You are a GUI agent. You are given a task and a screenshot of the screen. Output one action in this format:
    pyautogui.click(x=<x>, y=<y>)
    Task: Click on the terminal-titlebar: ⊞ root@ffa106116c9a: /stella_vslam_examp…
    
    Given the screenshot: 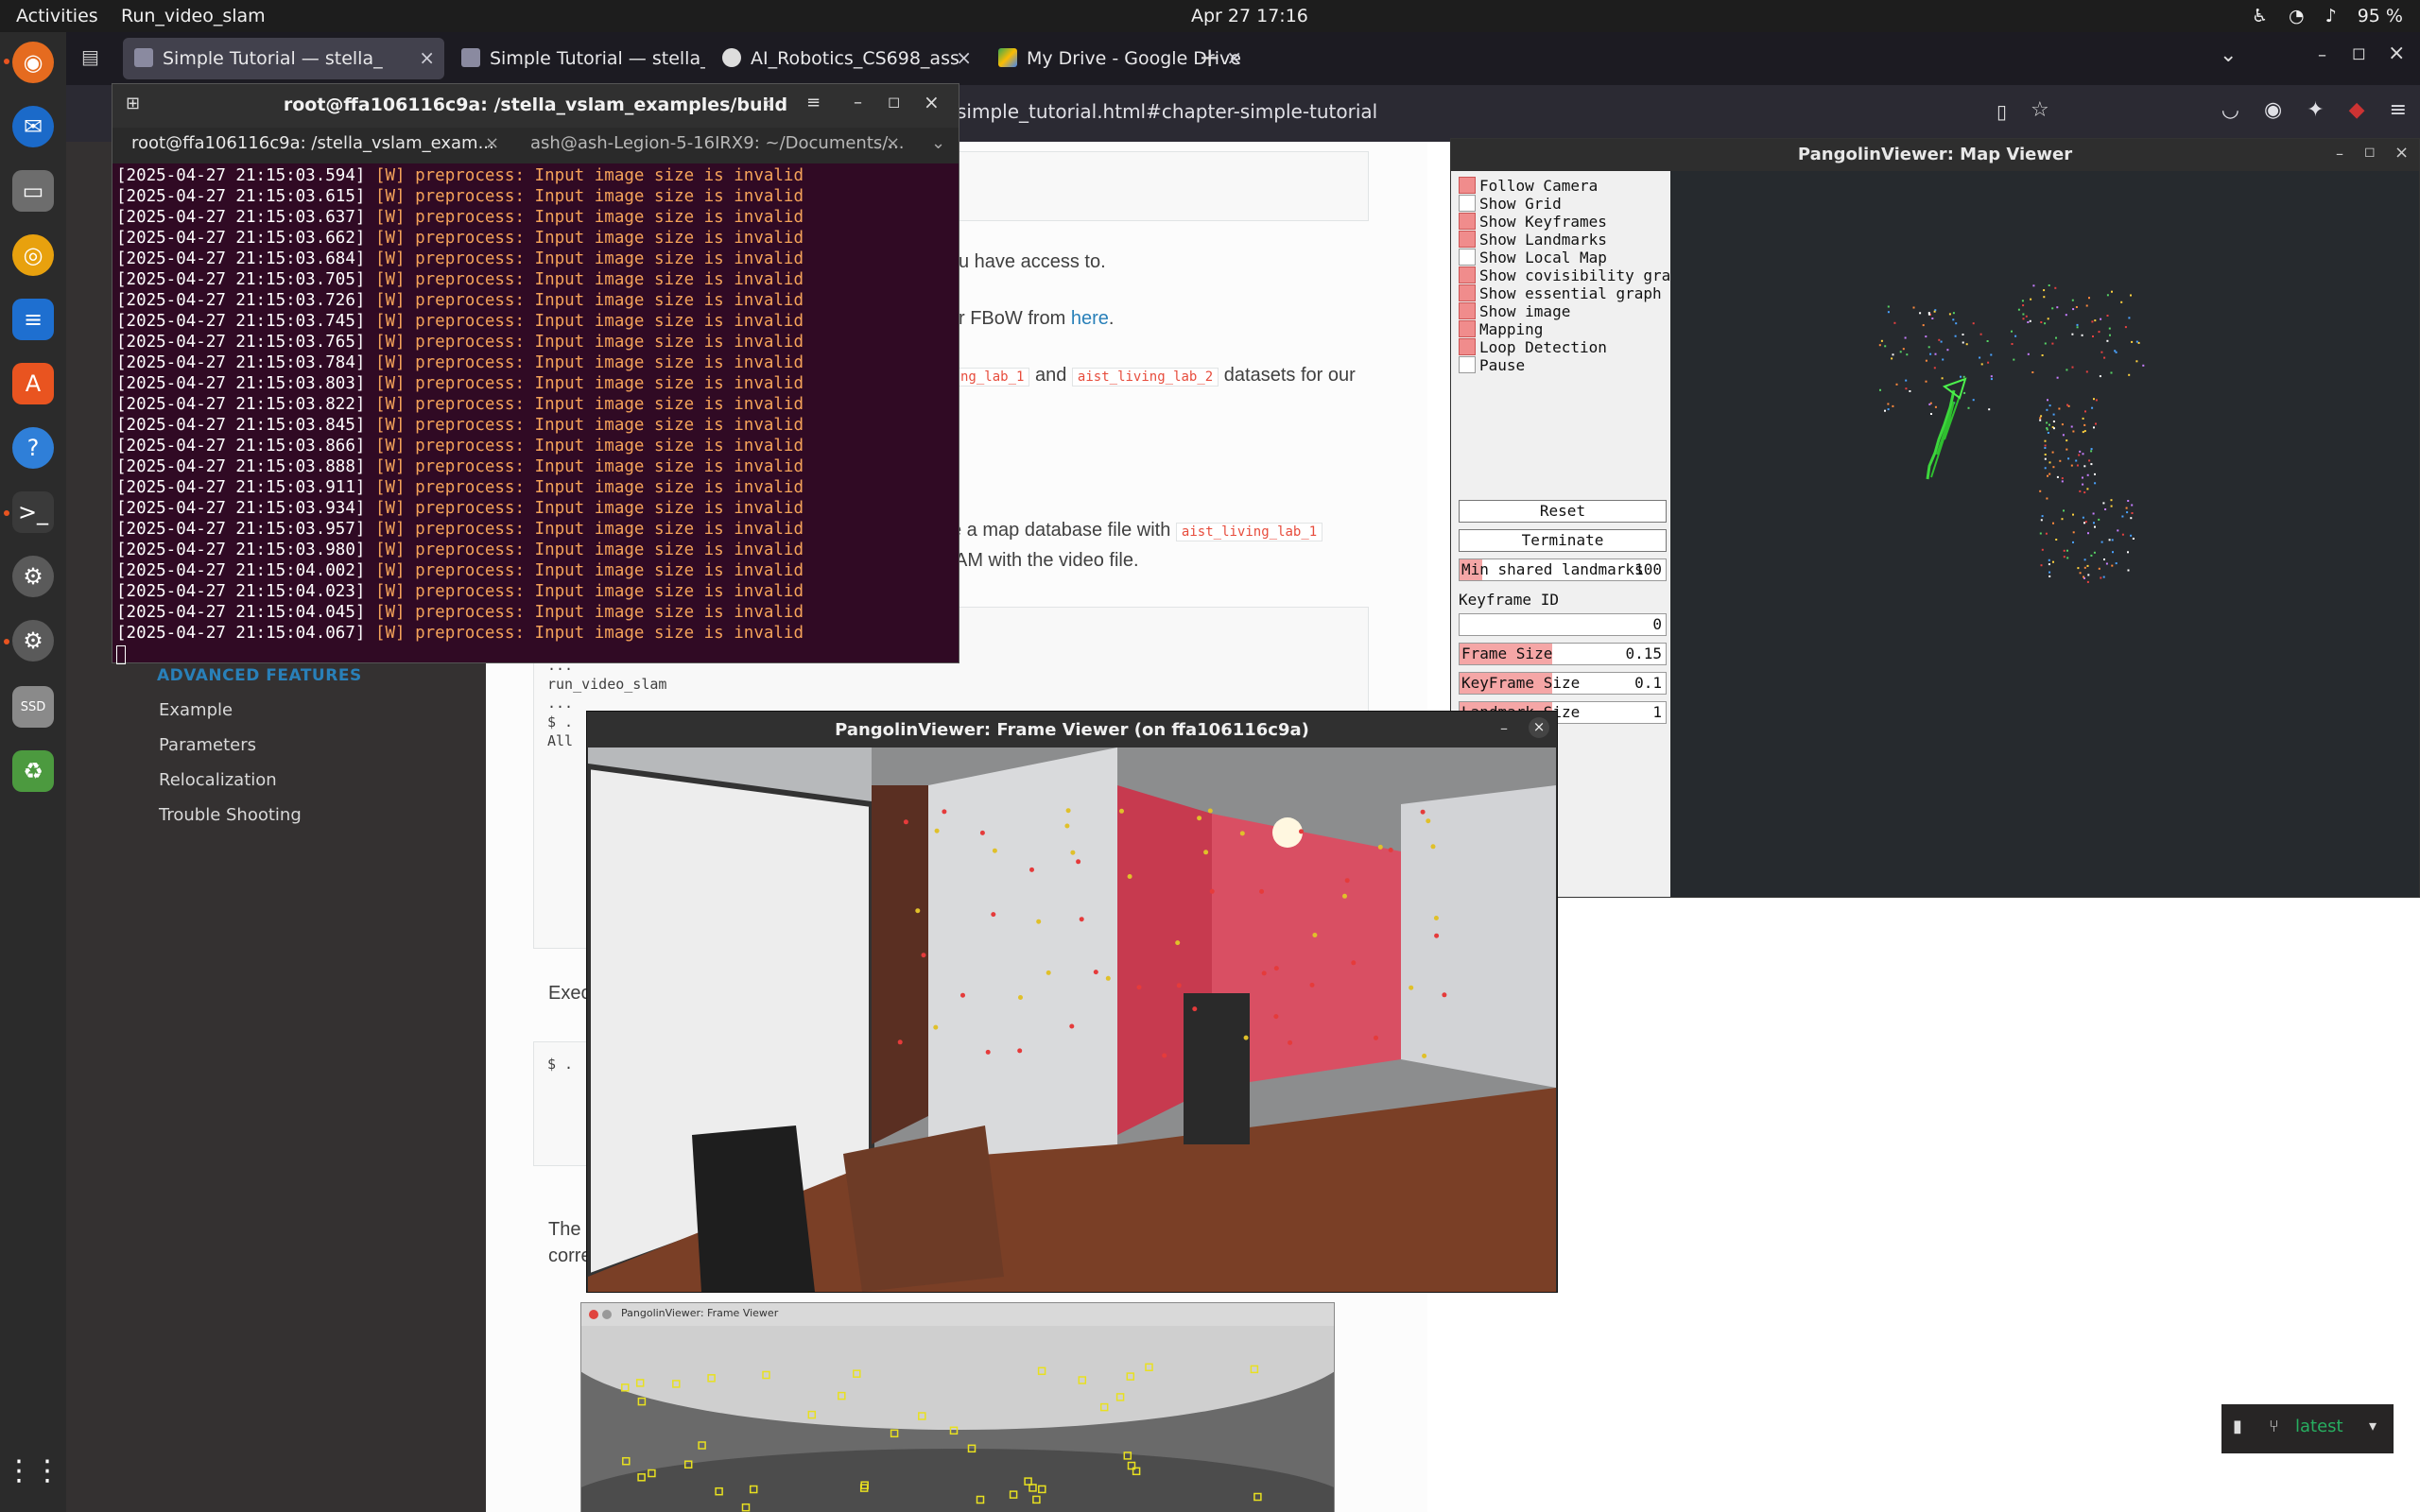 What is the action you would take?
    pyautogui.click(x=535, y=106)
    